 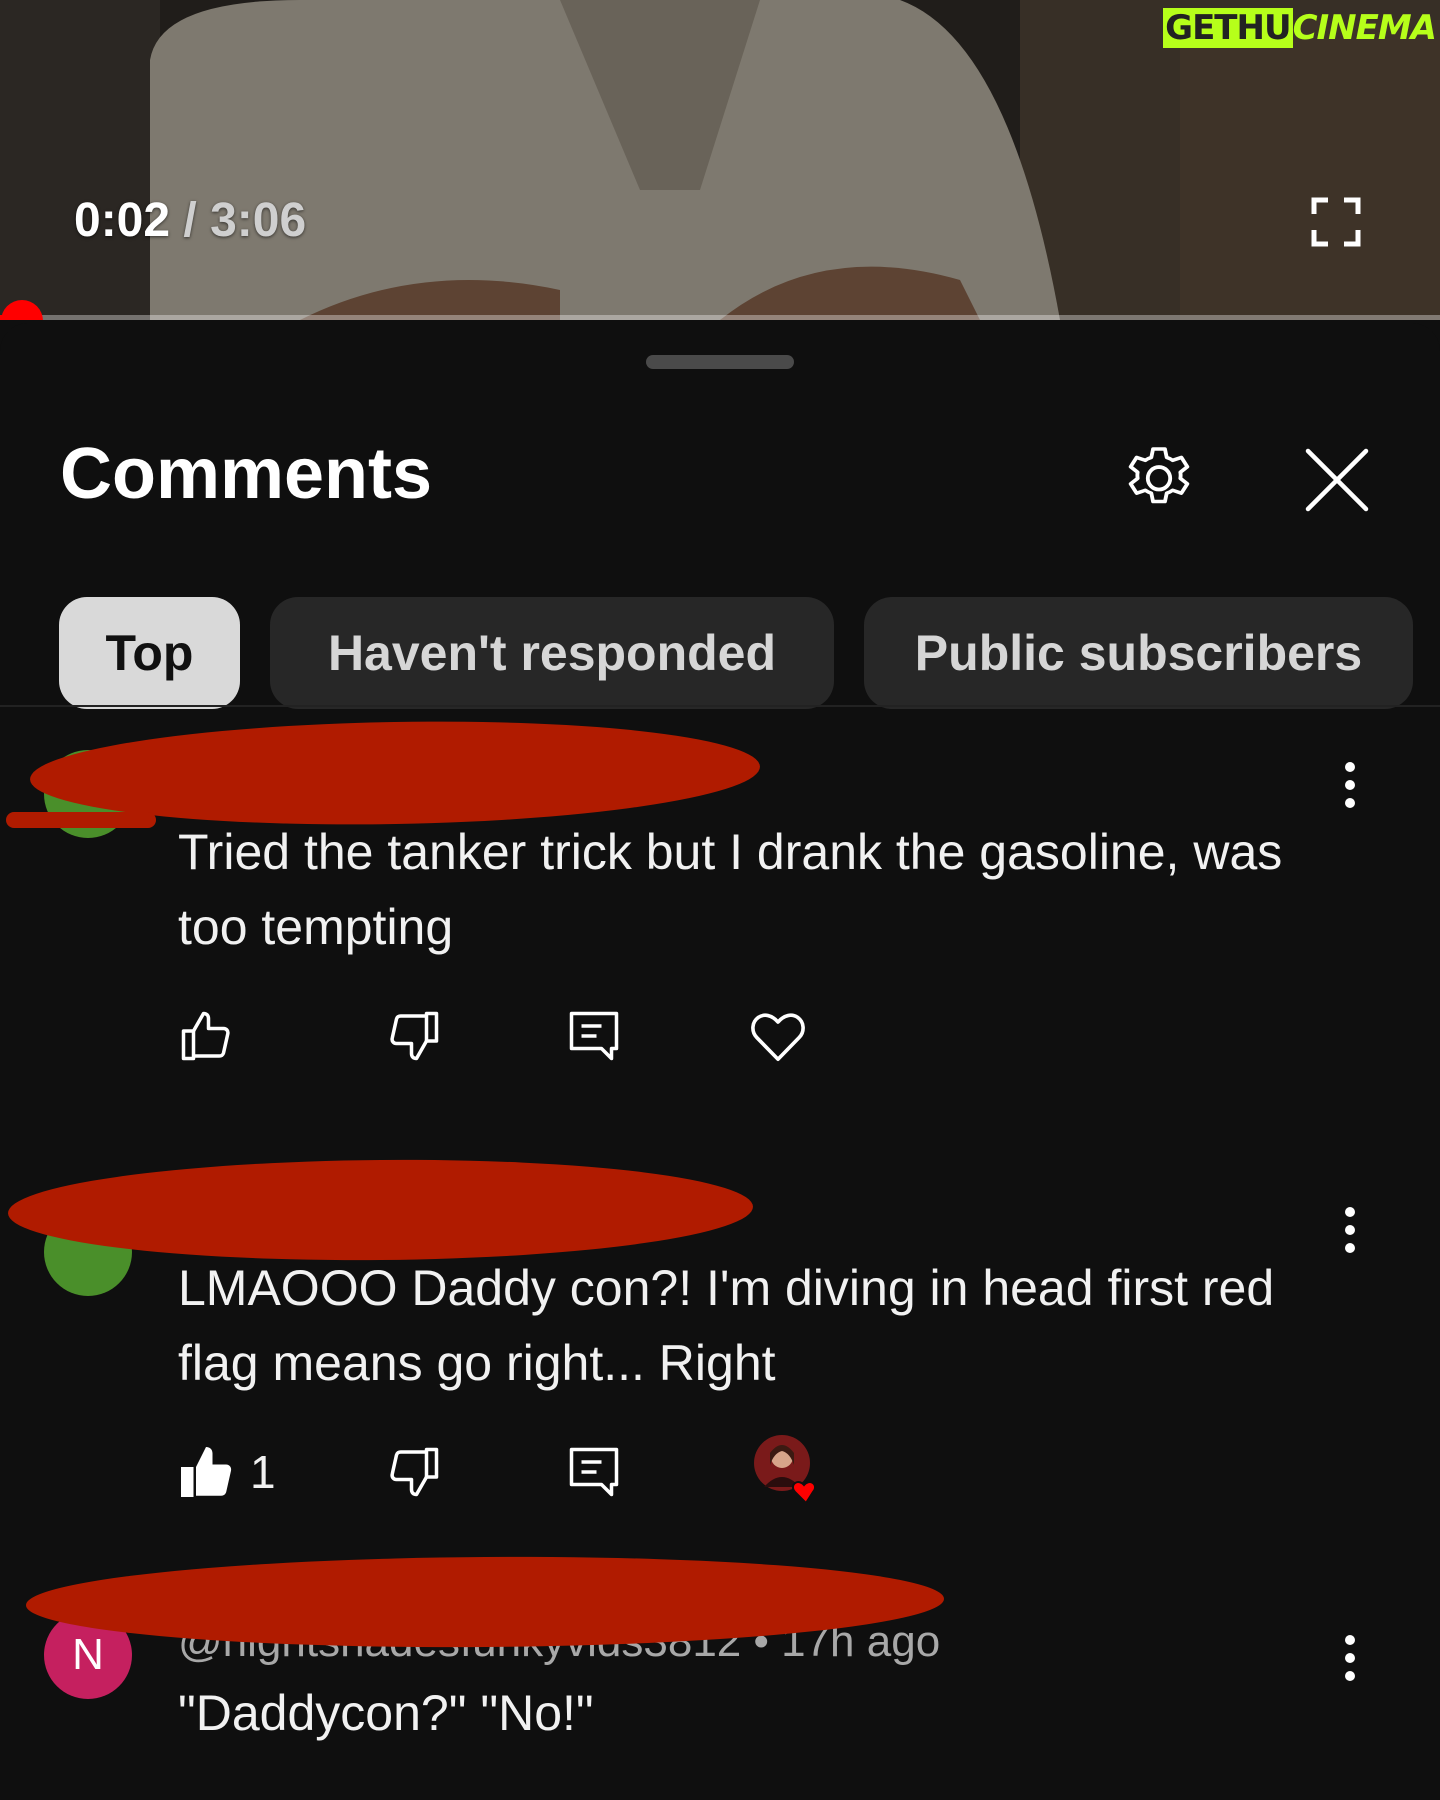 I want to click on watermark-part1: GETHU, so click(x=1228, y=28).